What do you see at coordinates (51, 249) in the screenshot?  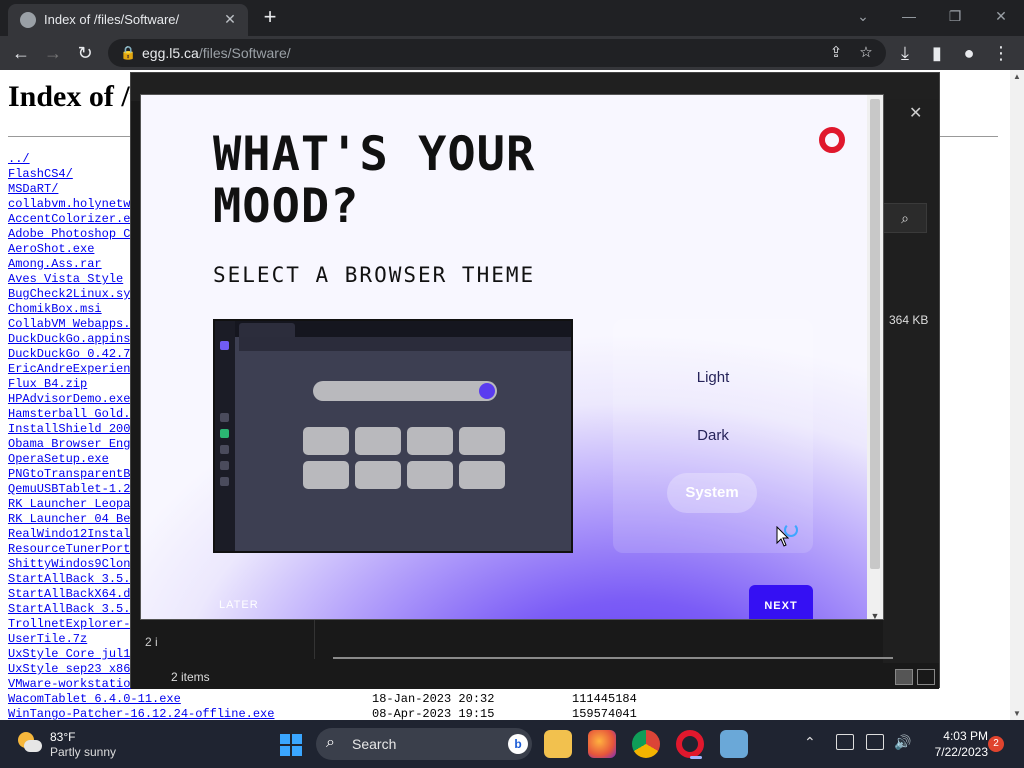 I see `file-link: AeroShot.exe` at bounding box center [51, 249].